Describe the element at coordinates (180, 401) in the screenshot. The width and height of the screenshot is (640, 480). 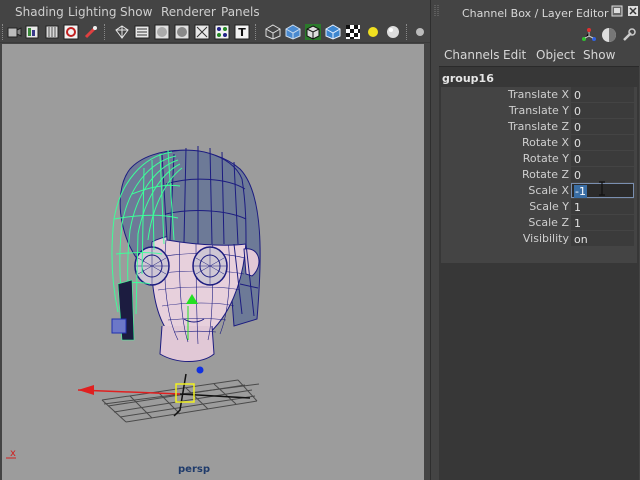
I see `ground-grid` at that location.